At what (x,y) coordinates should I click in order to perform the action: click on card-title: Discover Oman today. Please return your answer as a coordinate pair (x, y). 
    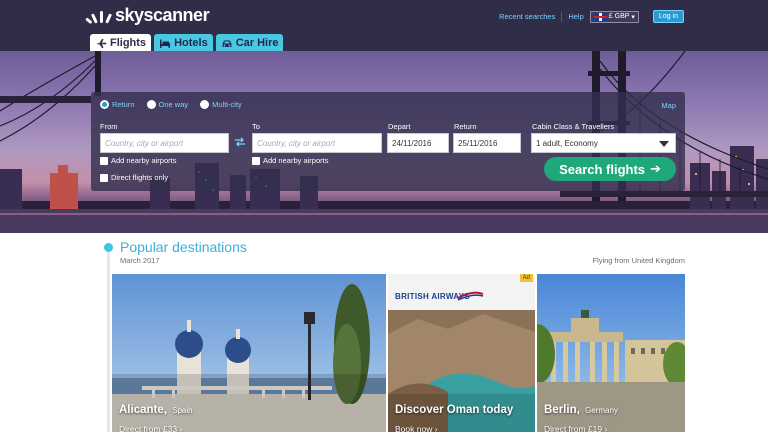
    Looking at the image, I should click on (454, 410).